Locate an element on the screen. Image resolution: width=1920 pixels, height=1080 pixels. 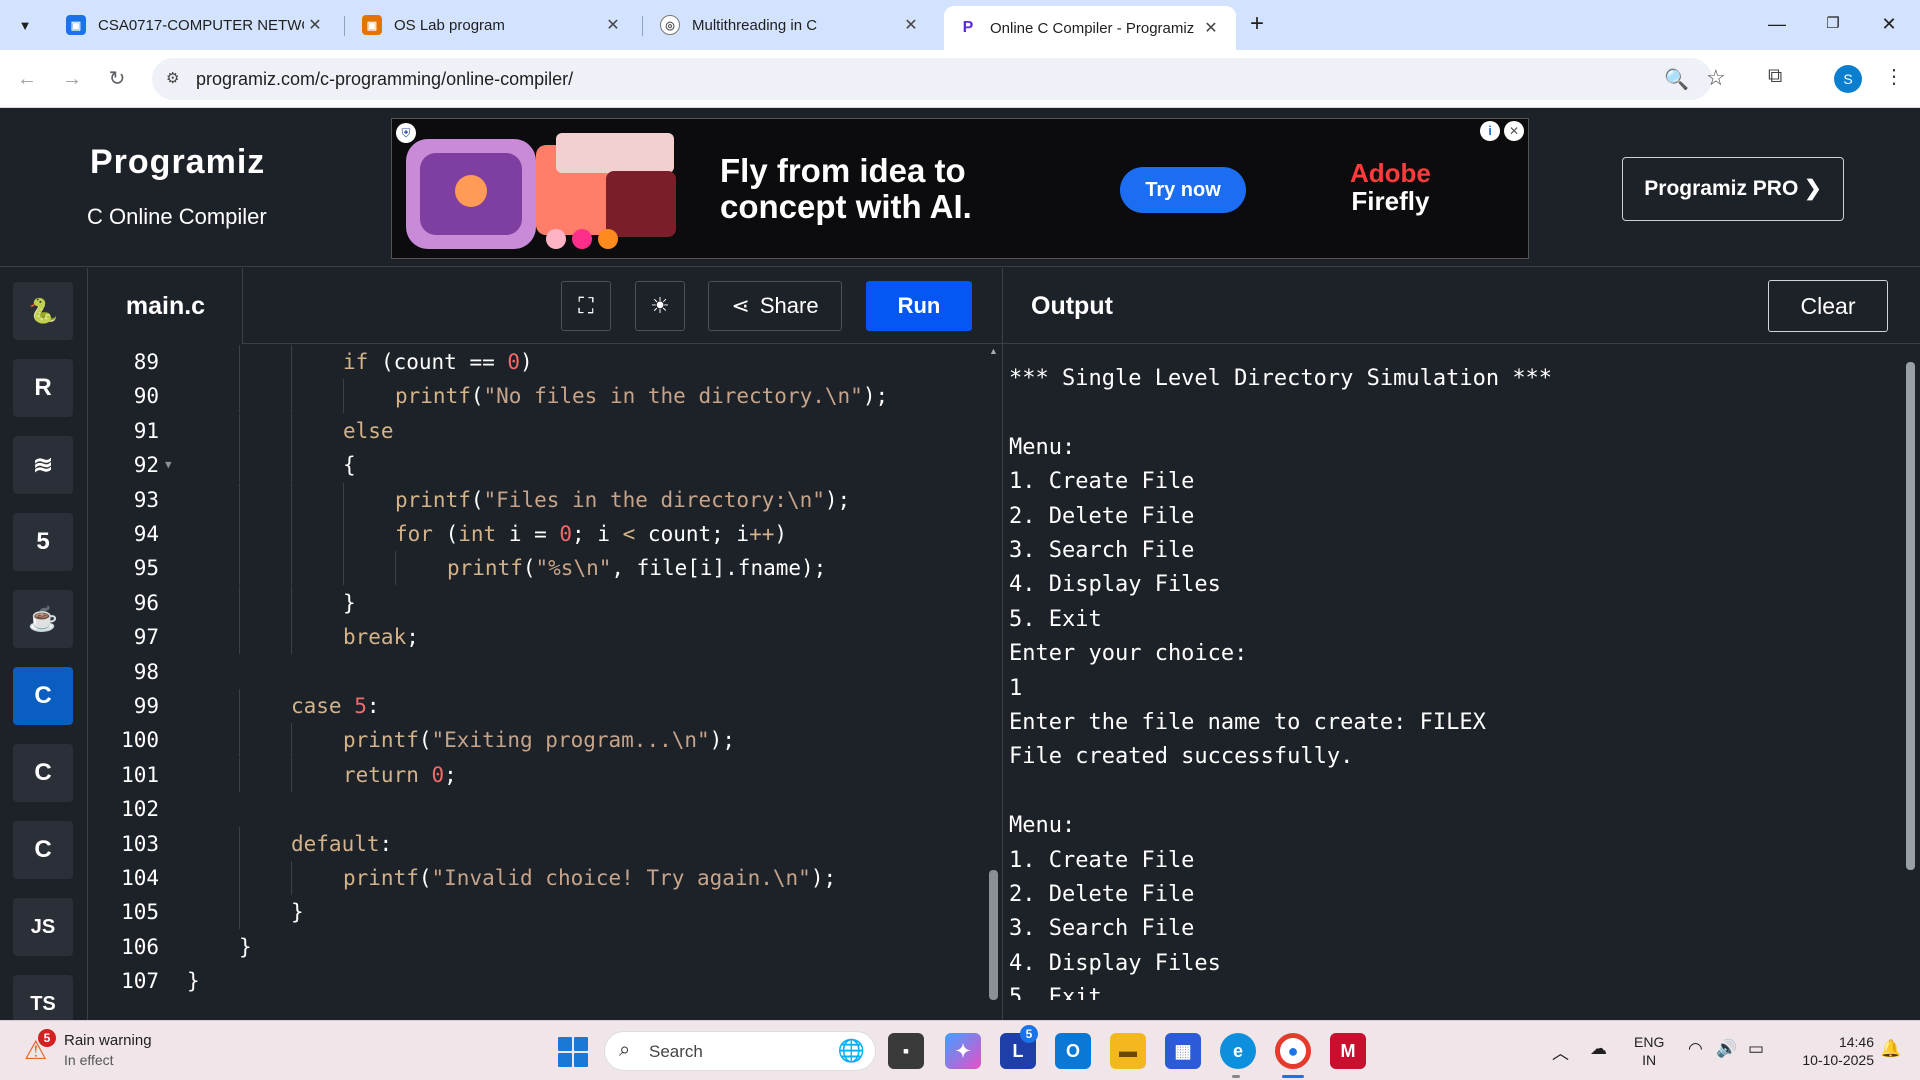
output-scrollbar is located at coordinates (1910, 616).